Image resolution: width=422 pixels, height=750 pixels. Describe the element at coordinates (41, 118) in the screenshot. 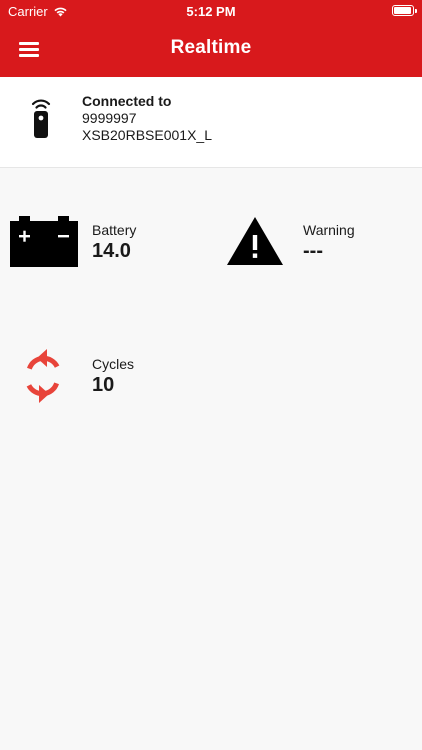

I see `remote-control-icon` at that location.